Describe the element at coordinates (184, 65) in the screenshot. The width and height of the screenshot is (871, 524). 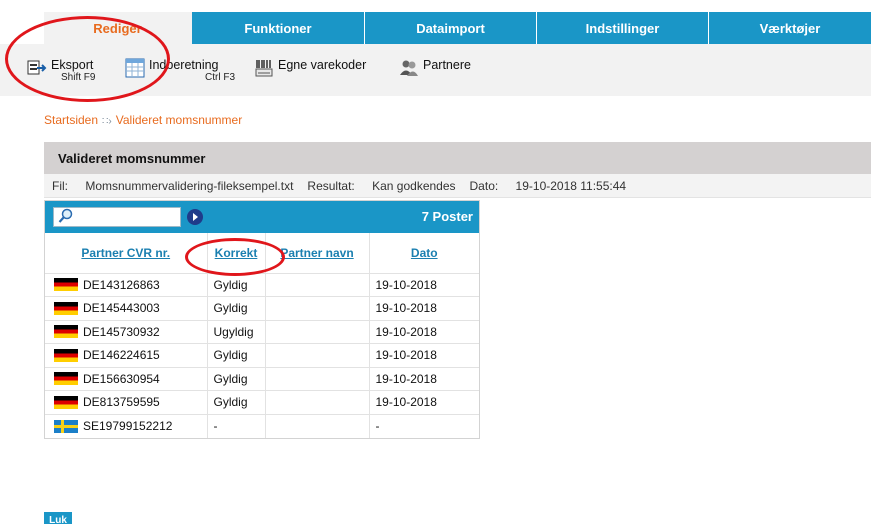
I see `report-label: Indberetning` at that location.